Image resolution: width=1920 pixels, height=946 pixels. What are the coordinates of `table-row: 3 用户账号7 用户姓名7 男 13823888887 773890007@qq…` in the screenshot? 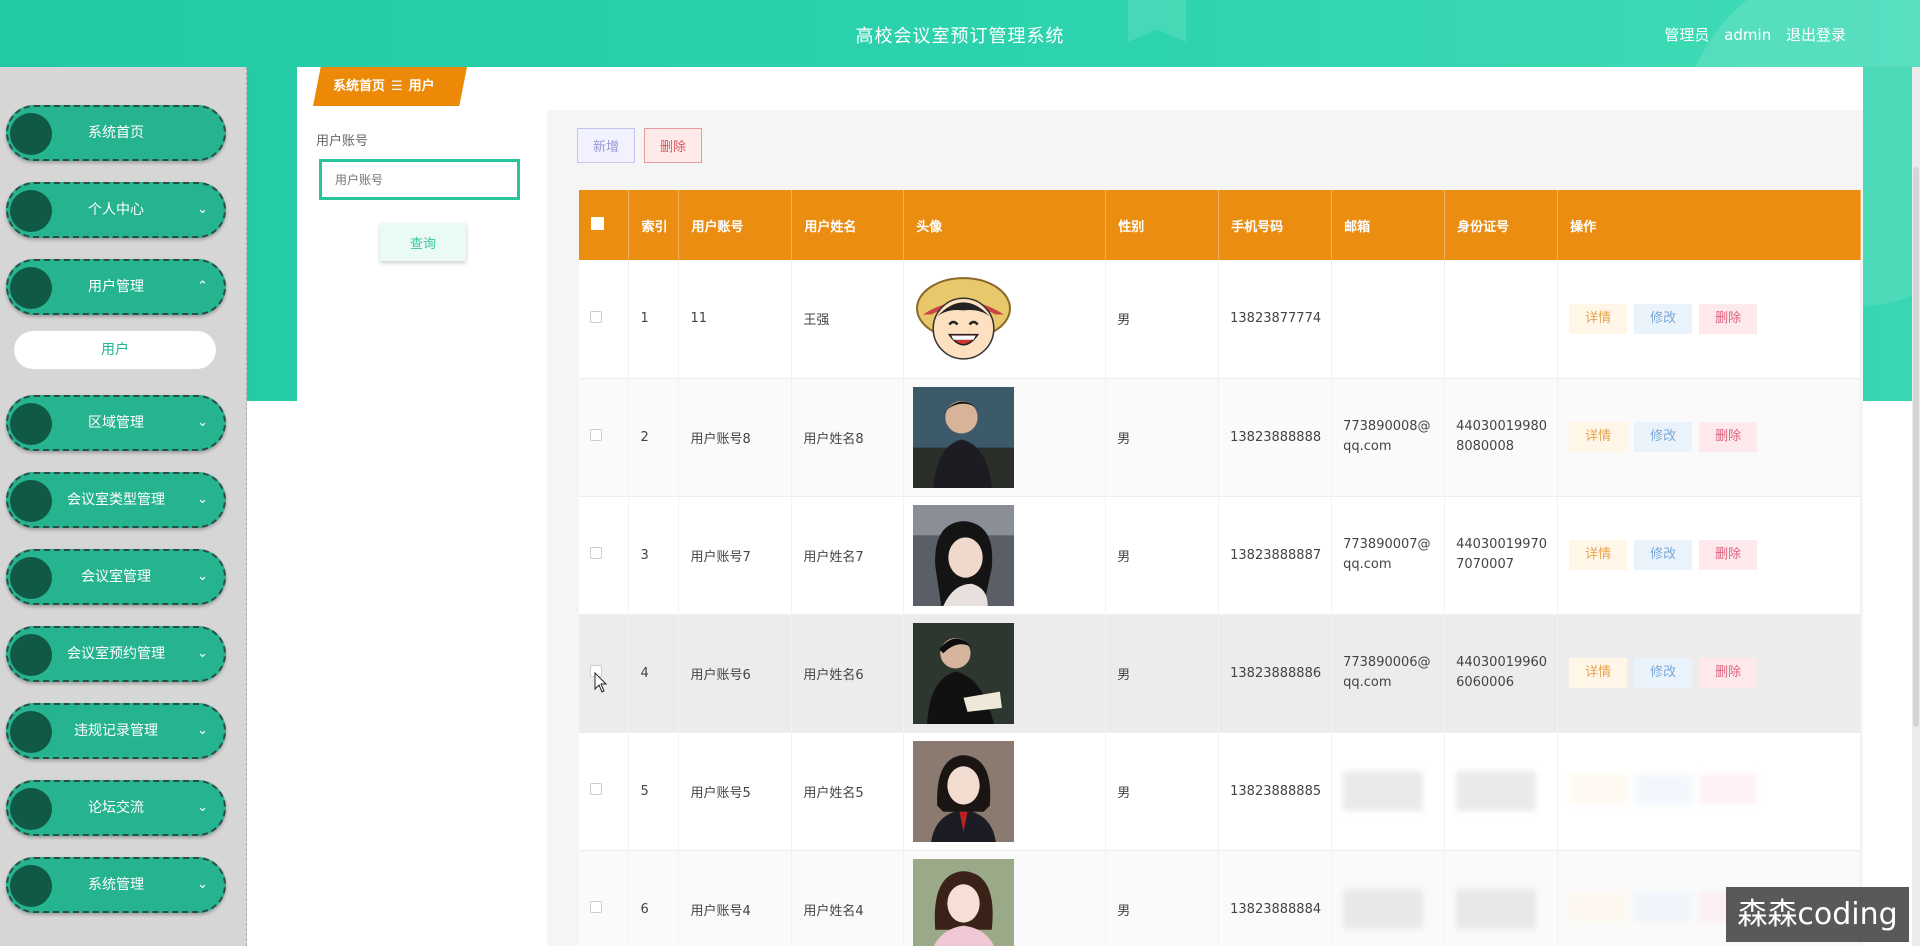 It's located at (1220, 555).